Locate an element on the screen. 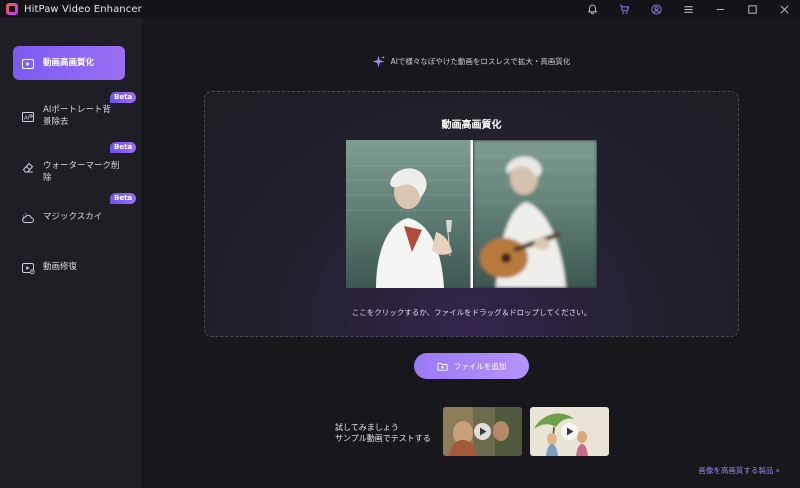  sidebar-item-ai-portrait: AI AIポートレート背景除去 is located at coordinates (69, 116).